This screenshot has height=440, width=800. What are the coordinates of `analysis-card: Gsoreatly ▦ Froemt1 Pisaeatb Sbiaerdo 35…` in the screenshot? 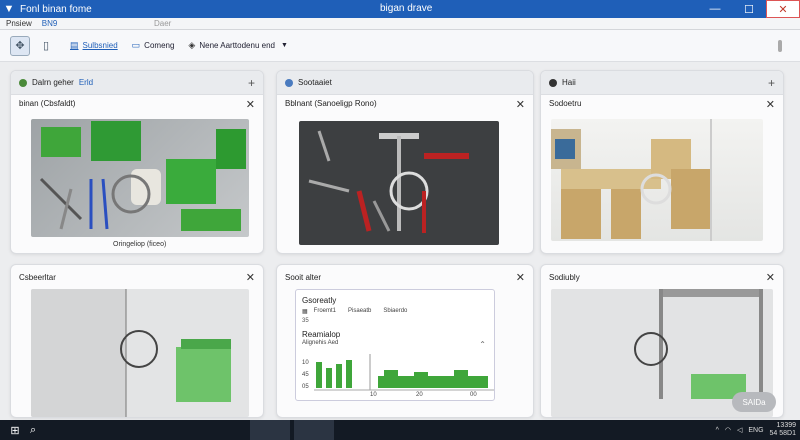 It's located at (395, 345).